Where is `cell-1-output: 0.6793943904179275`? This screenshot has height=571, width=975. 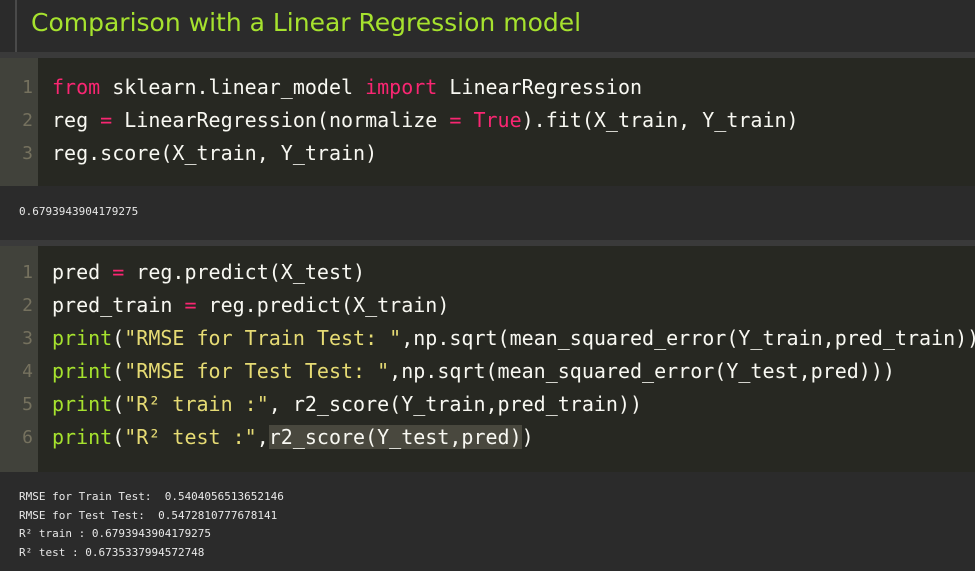 cell-1-output: 0.6793943904179275 is located at coordinates (487, 213).